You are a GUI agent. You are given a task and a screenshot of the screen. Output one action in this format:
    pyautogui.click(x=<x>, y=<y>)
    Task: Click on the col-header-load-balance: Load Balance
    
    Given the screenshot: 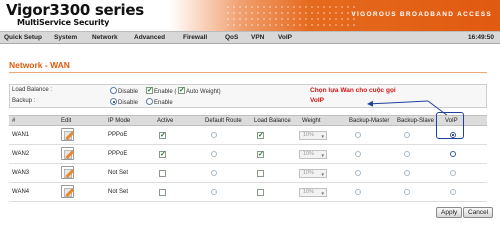 What is the action you would take?
    pyautogui.click(x=272, y=121)
    